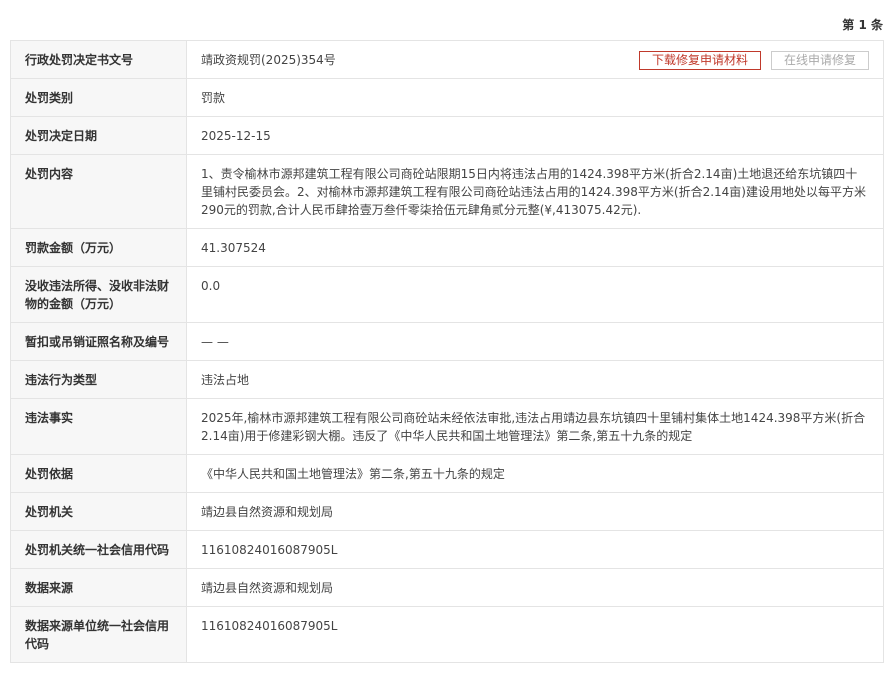 This screenshot has width=885, height=687. What do you see at coordinates (98, 587) in the screenshot?
I see `row-label: 数据来源` at bounding box center [98, 587].